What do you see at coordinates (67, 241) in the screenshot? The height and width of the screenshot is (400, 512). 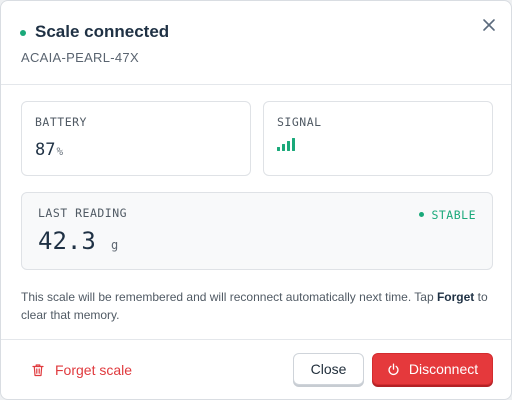 I see `reading-value: 42.3` at bounding box center [67, 241].